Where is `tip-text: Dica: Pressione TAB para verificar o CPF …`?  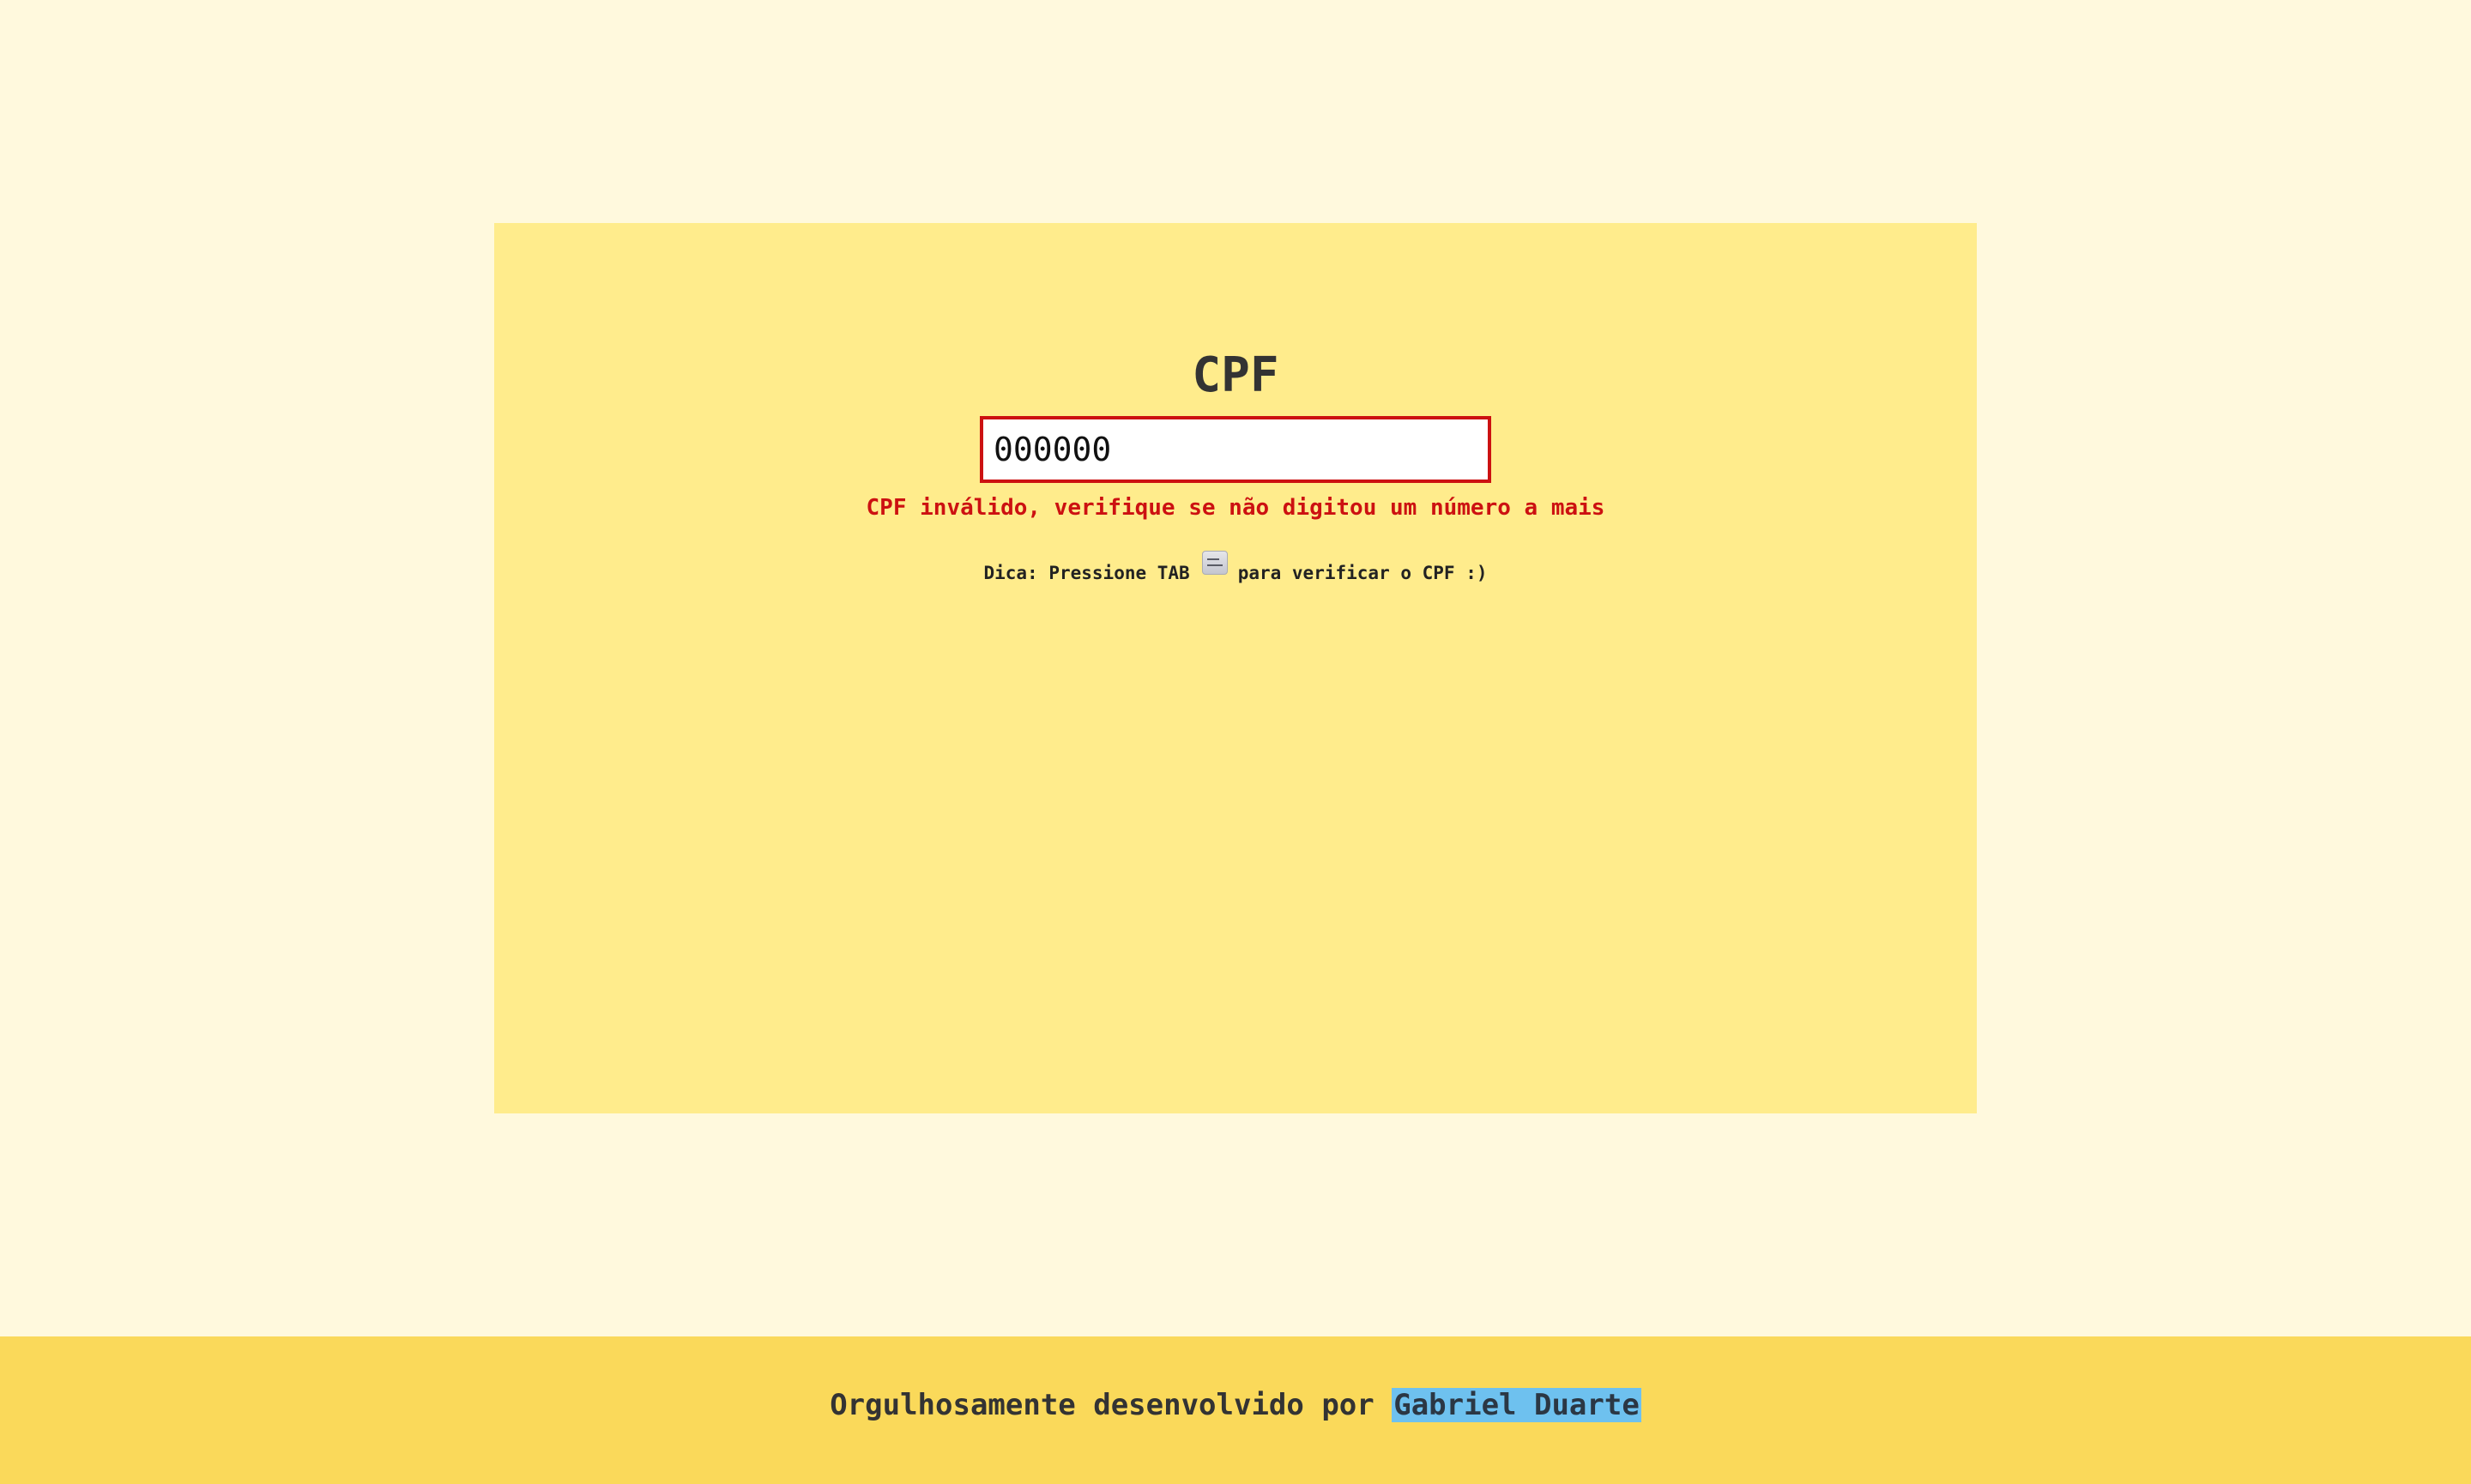
tip-text: Dica: Pressione TAB para verificar o CPF … is located at coordinates (1235, 570).